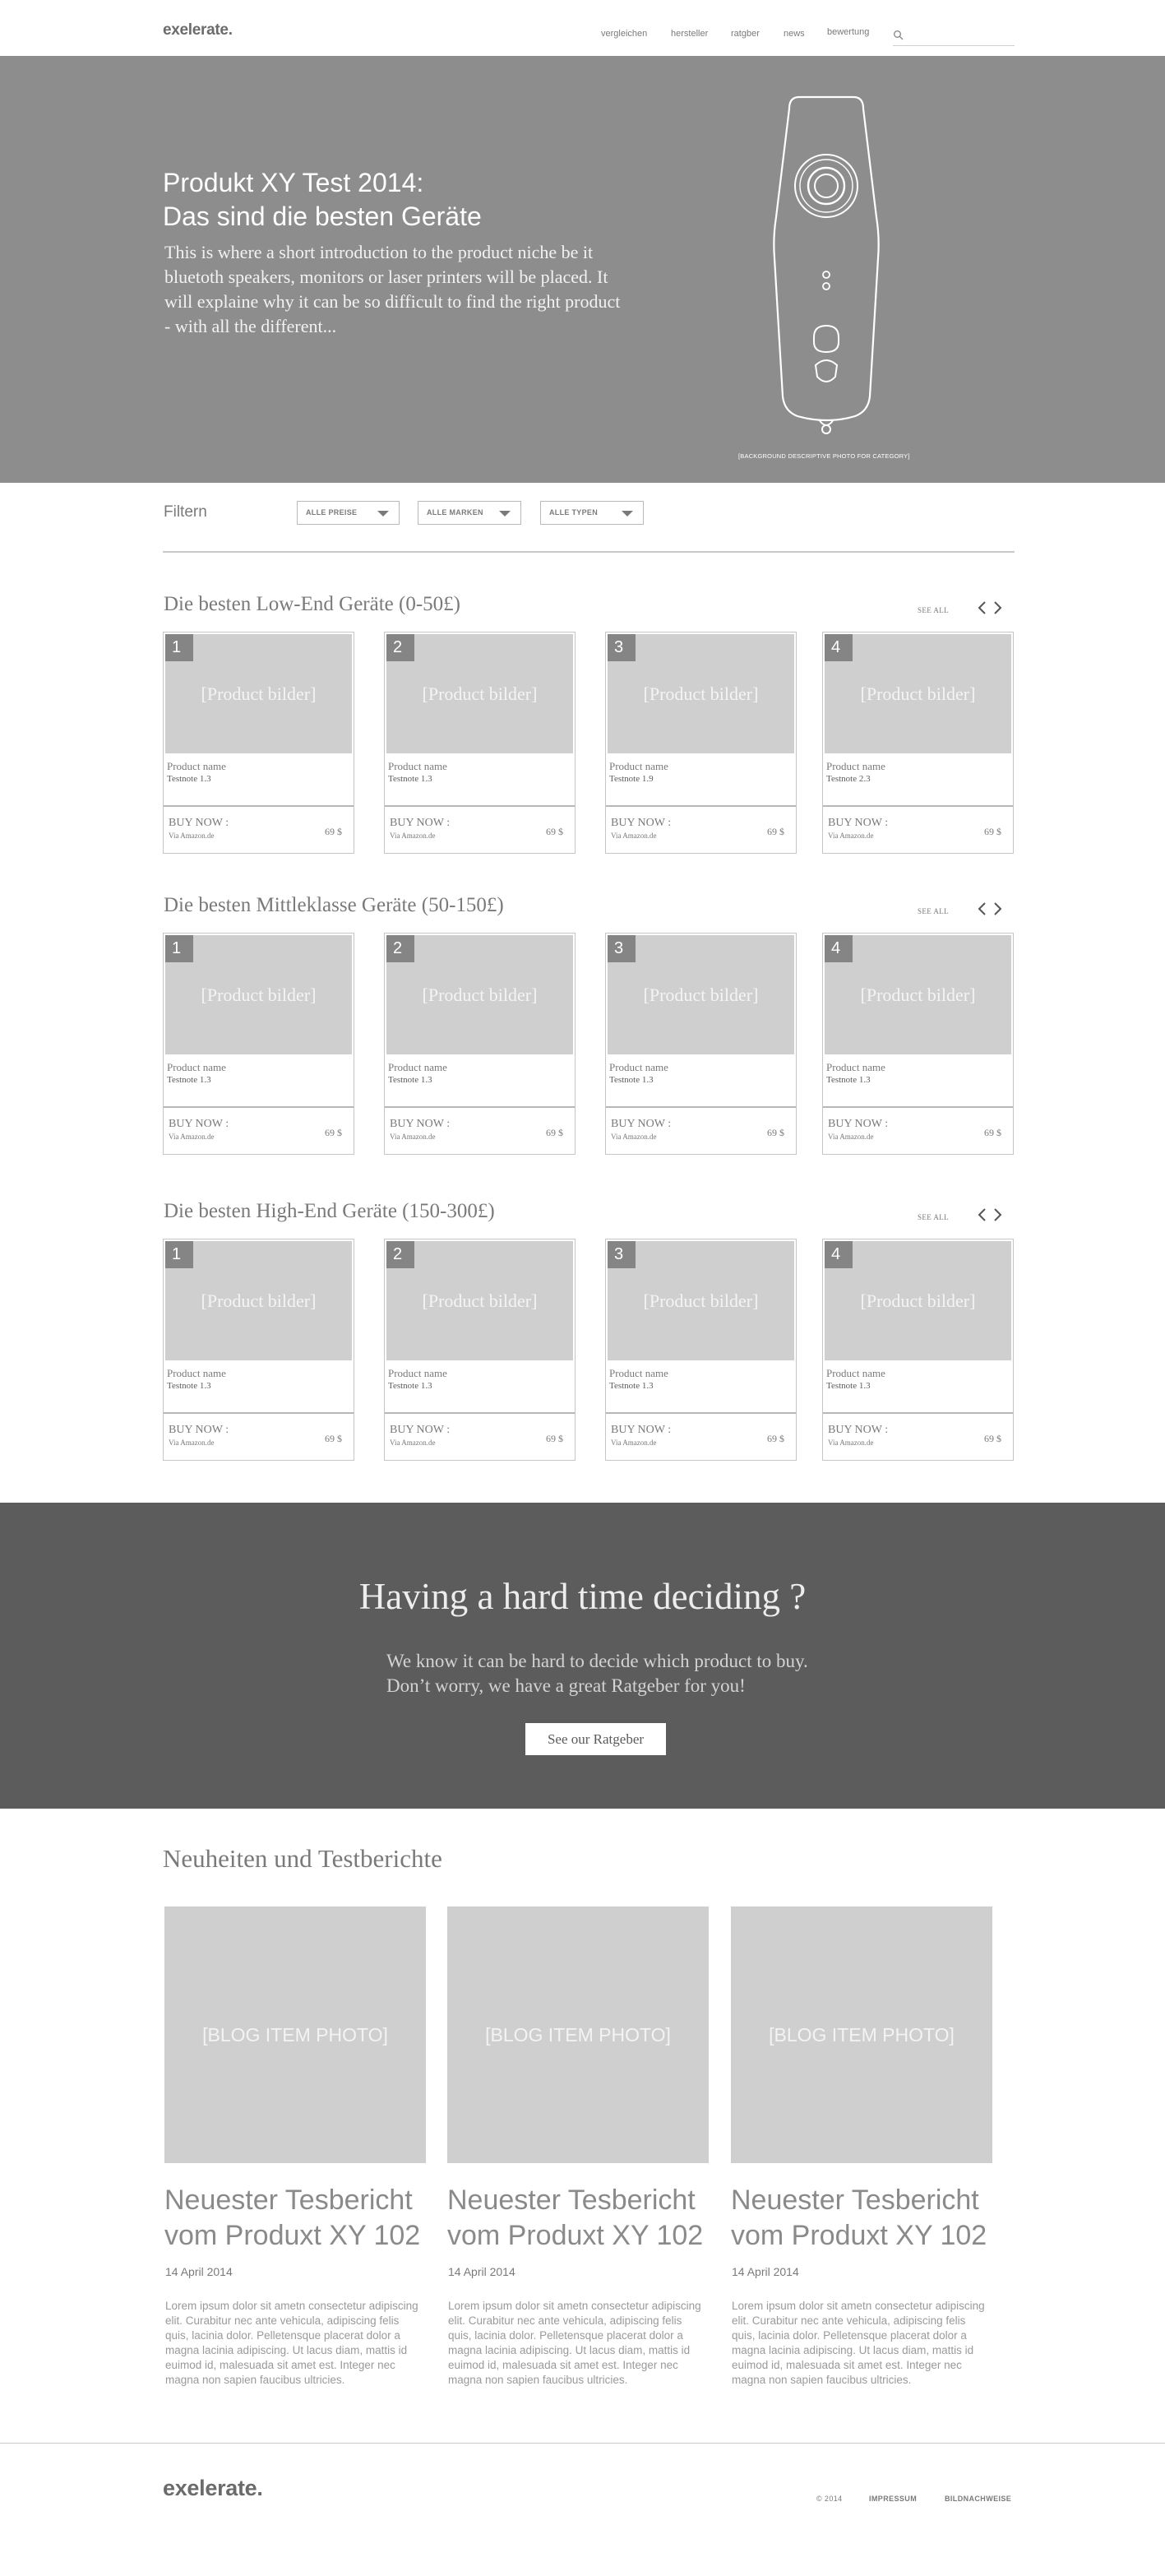 This screenshot has height=2576, width=1165. Describe the element at coordinates (312, 604) in the screenshot. I see `section-title-low-end: Die besten Low-End Geräte (0-50£)` at that location.